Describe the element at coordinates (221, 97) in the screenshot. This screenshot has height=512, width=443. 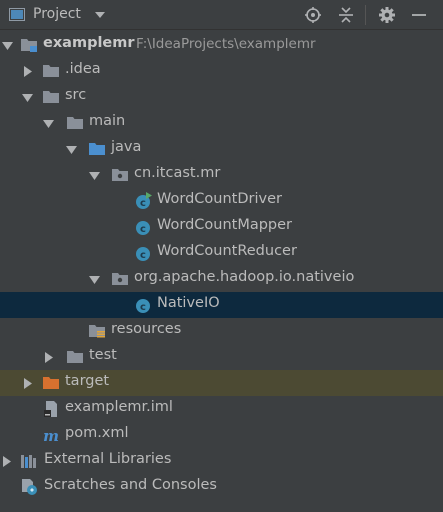
I see `tree-node-src: src` at that location.